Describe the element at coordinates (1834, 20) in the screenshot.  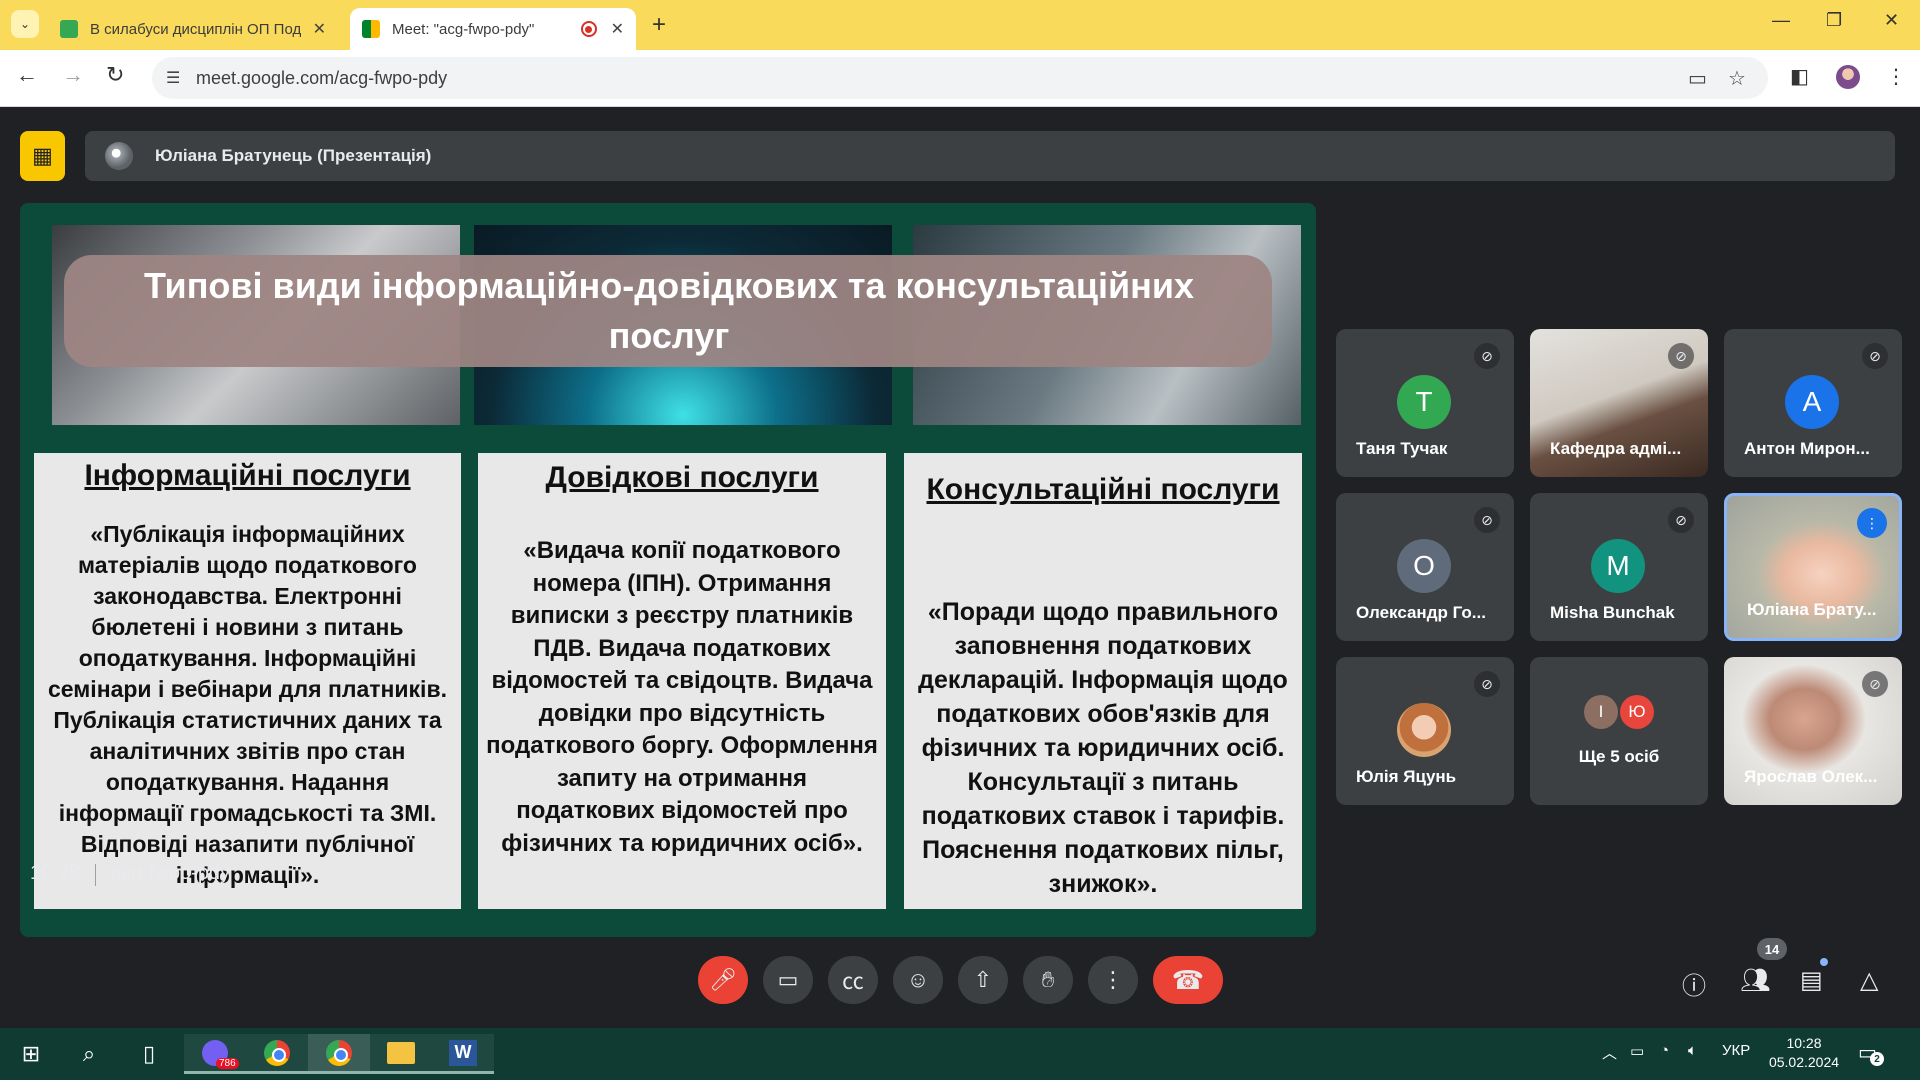
I see `restore-icon: ❐` at that location.